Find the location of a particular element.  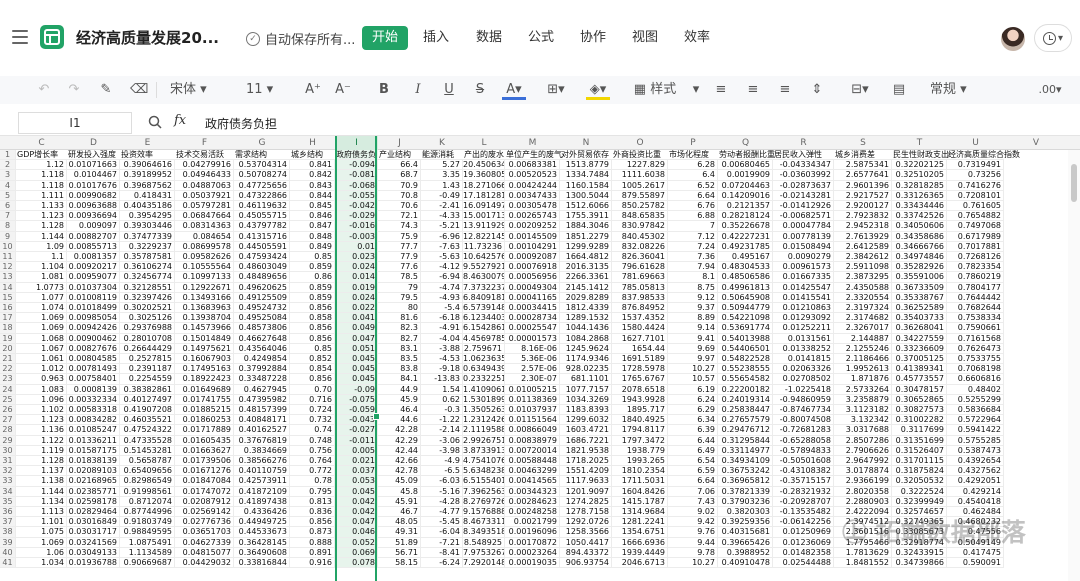

table-cell: 0.49961813 is located at coordinates (745, 287).